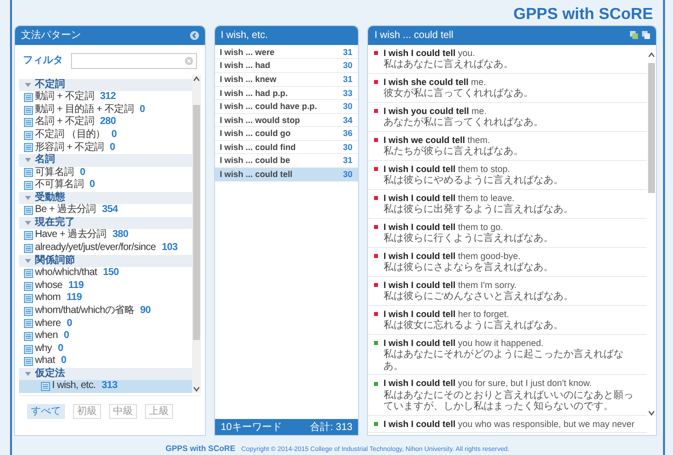 The height and width of the screenshot is (455, 673). What do you see at coordinates (248, 79) in the screenshot?
I see `keyword-label: I wish ... knew` at bounding box center [248, 79].